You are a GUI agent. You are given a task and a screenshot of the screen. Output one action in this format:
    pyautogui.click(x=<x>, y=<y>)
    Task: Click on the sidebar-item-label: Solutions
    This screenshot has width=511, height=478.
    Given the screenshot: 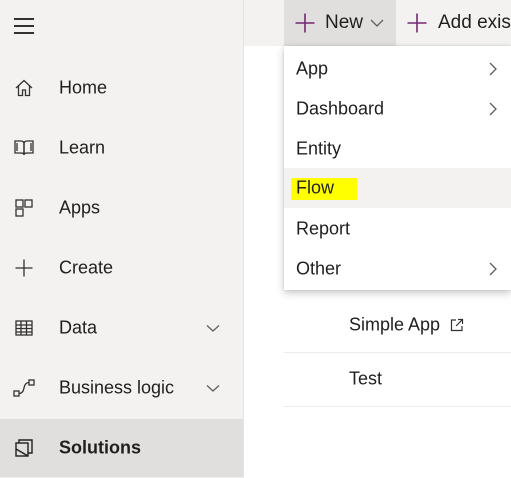 What is the action you would take?
    pyautogui.click(x=100, y=447)
    